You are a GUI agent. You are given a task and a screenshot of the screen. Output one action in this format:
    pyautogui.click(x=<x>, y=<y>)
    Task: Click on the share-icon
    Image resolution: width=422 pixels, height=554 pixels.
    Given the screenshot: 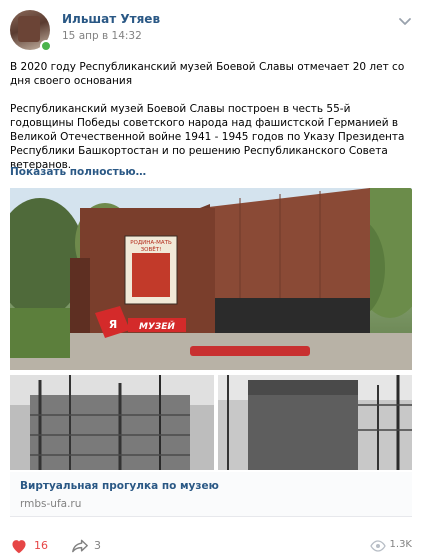 What is the action you would take?
    pyautogui.click(x=80, y=546)
    